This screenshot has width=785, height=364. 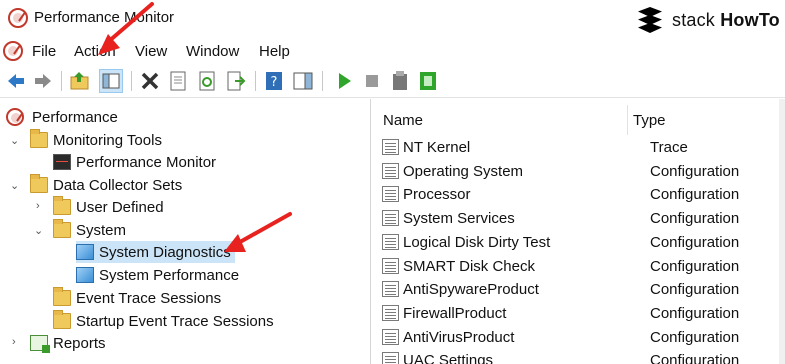 What do you see at coordinates (40, 344) in the screenshot?
I see `reports-icon` at bounding box center [40, 344].